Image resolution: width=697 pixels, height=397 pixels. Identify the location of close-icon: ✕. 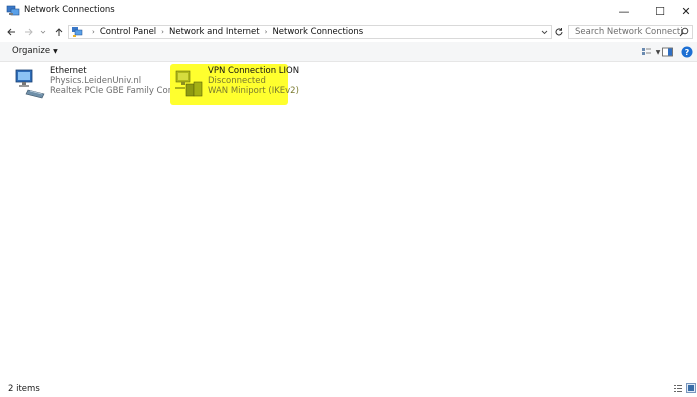
(686, 11).